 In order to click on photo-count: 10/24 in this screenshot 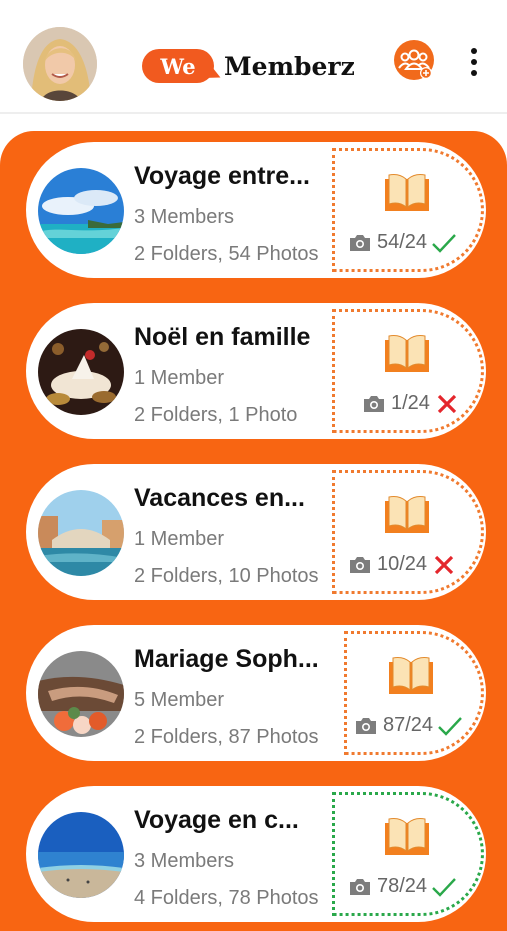, I will do `click(402, 564)`.